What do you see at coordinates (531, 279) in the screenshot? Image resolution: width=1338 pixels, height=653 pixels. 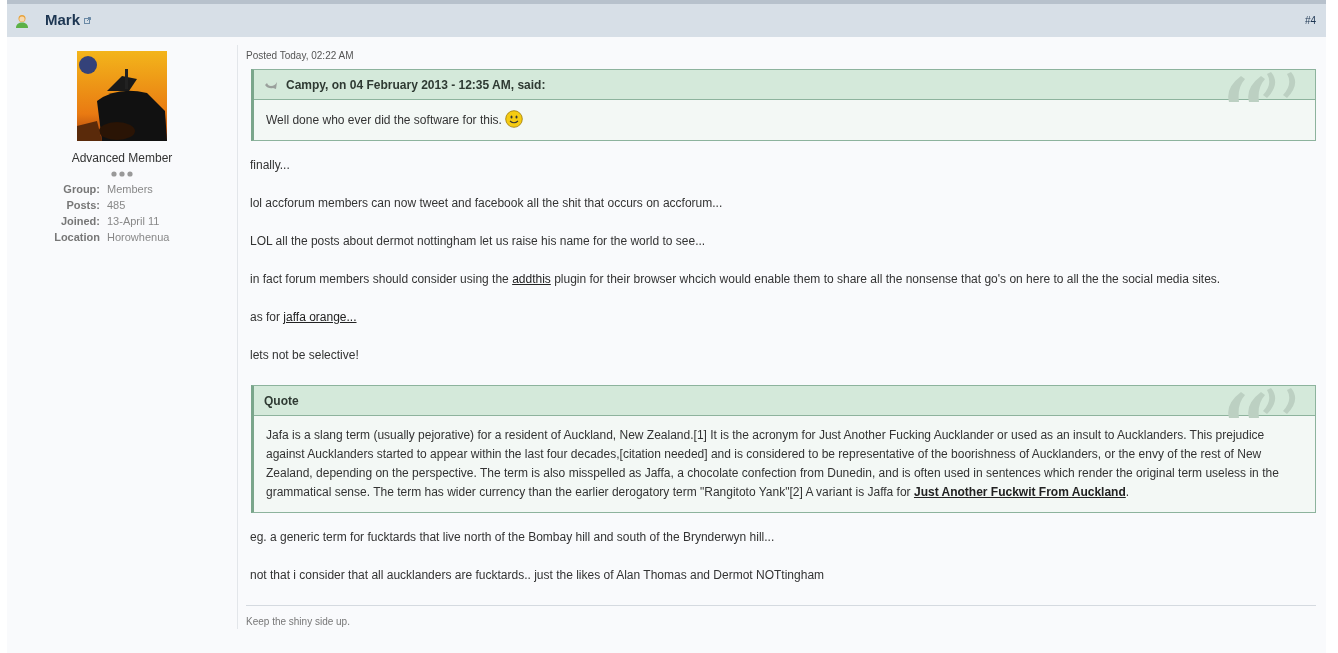 I see `text-link: addthis` at bounding box center [531, 279].